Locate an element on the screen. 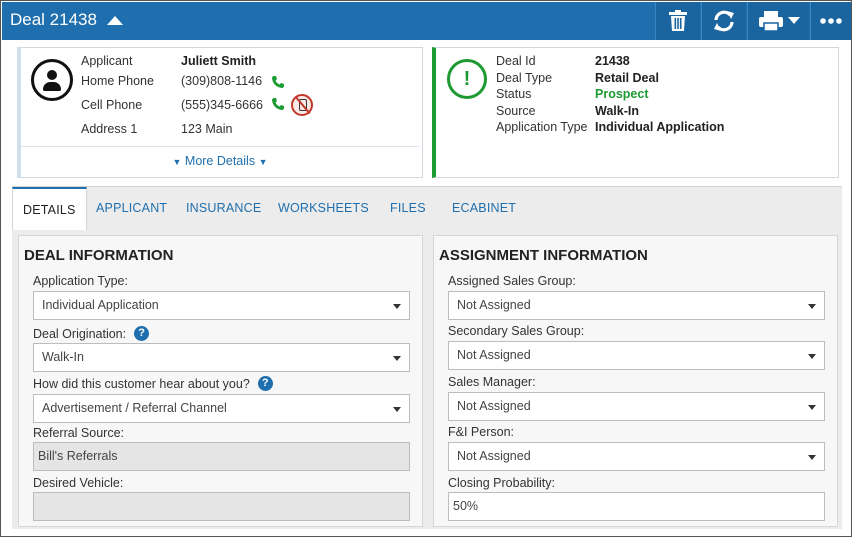  application-type-value: Individual Application is located at coordinates (660, 127).